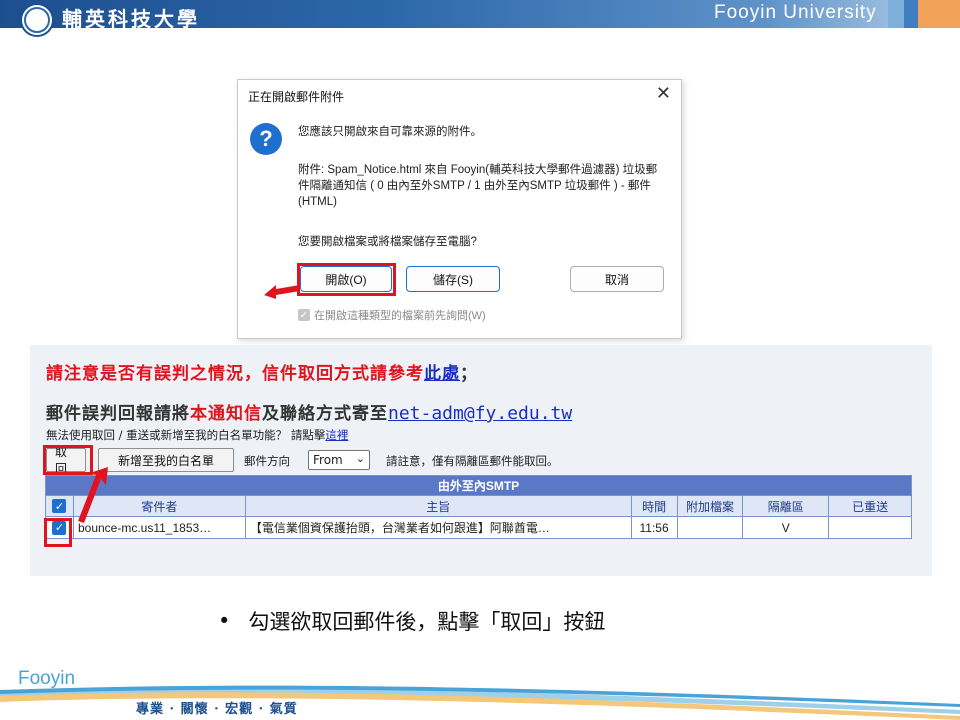 The width and height of the screenshot is (960, 720). Describe the element at coordinates (235, 374) in the screenshot. I see `notice-text: 請注意是否有誤判之情況，信件取回方式請參考` at that location.